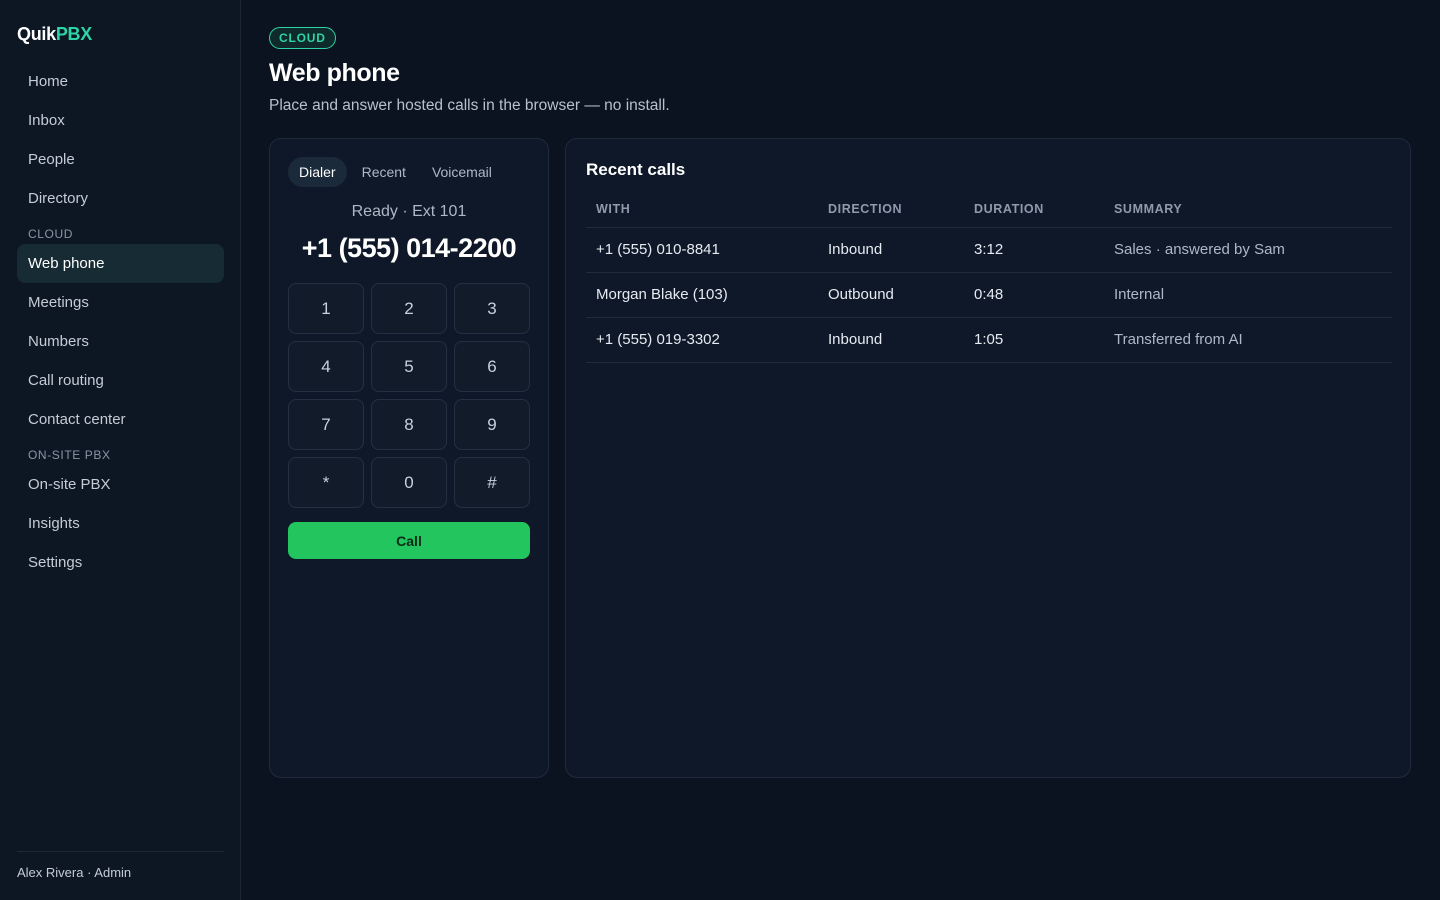 The image size is (1440, 900). Describe the element at coordinates (492, 482) in the screenshot. I see `key-hash: #` at that location.